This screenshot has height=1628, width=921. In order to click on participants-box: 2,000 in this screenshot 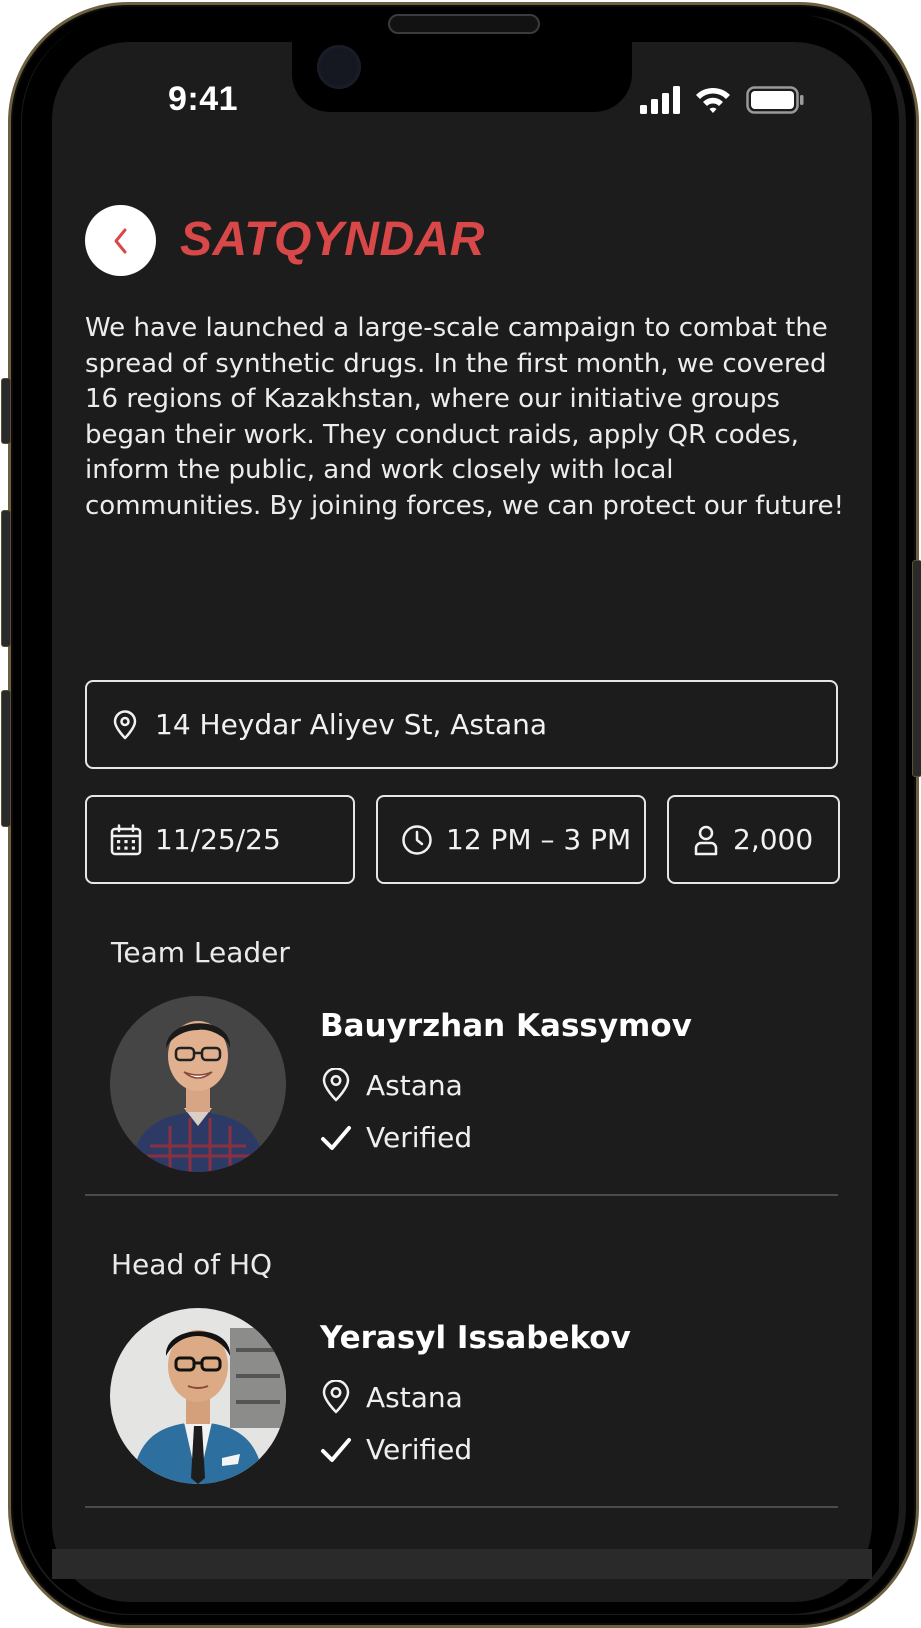, I will do `click(753, 839)`.